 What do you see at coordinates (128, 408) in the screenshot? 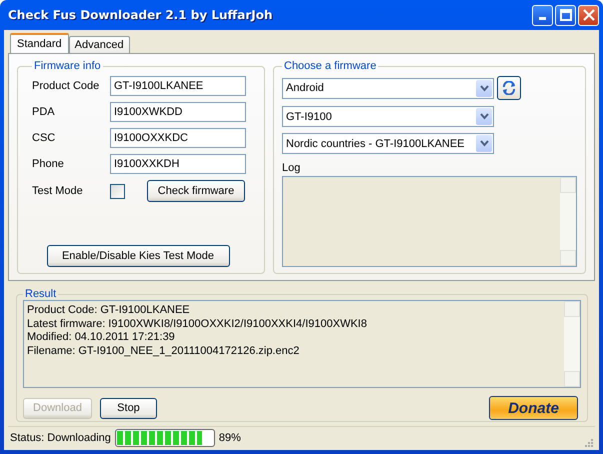
I see `stop-button: Stop` at bounding box center [128, 408].